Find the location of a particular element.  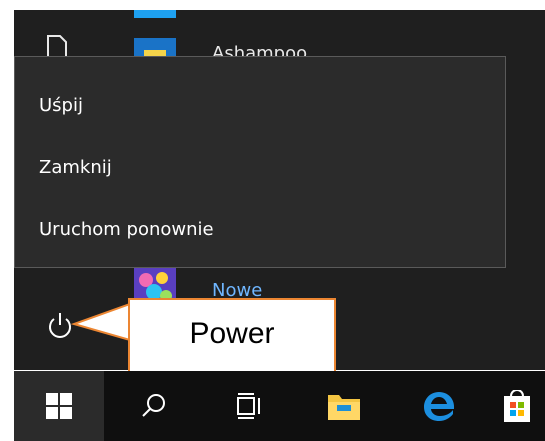

file-explorer-button is located at coordinates (344, 406).